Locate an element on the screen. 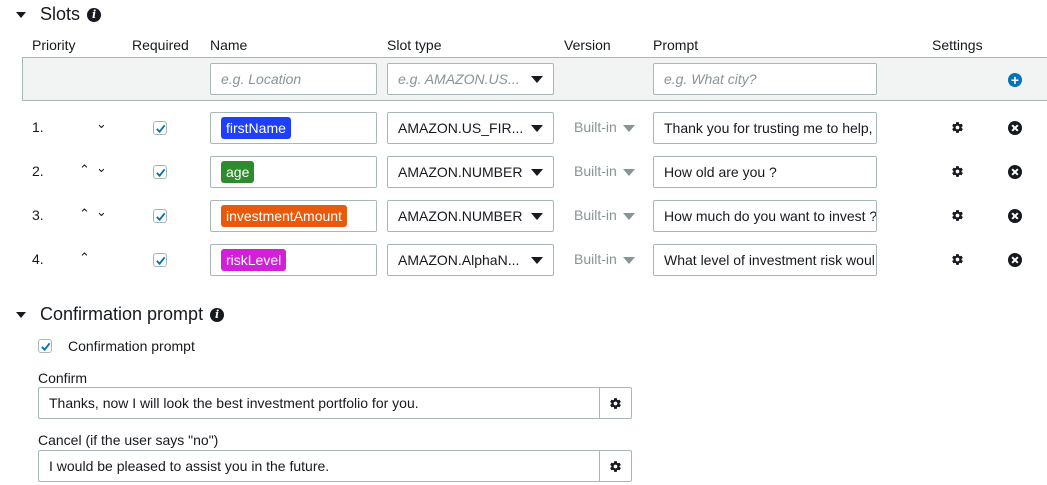 The width and height of the screenshot is (1047, 485). new-slot-prompt-input: e.g. What city? is located at coordinates (765, 79).